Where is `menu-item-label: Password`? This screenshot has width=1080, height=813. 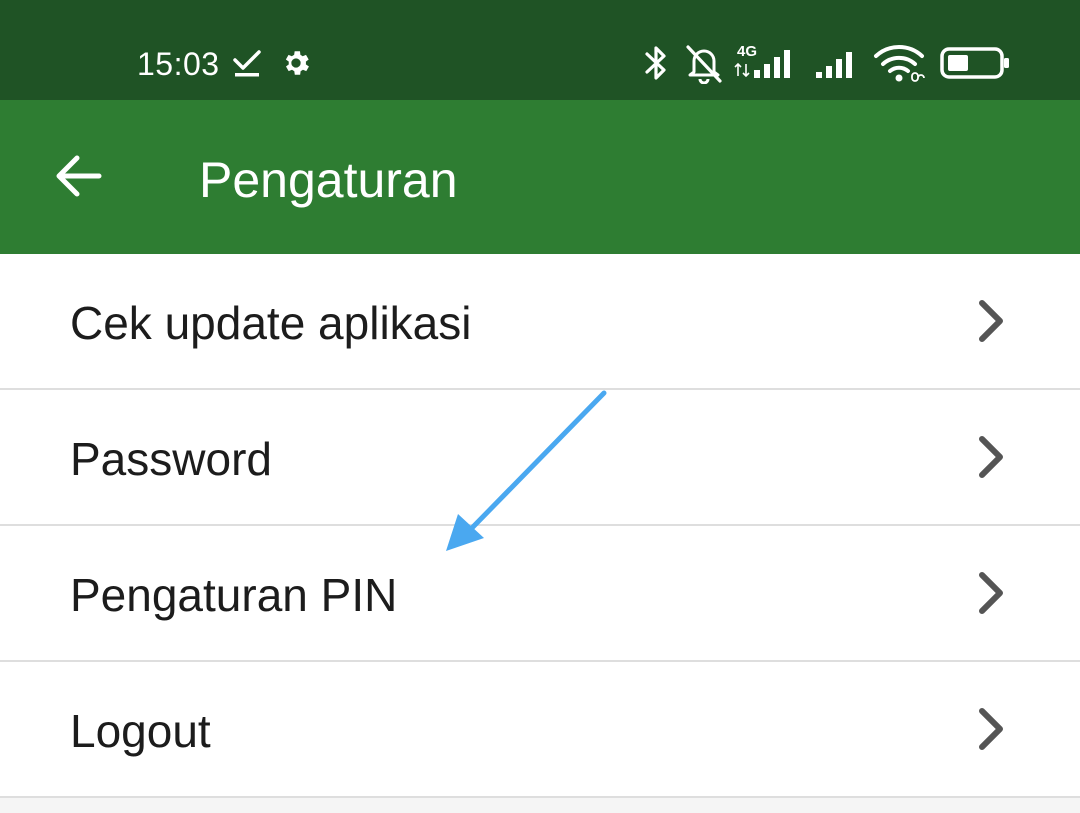
menu-item-label: Password is located at coordinates (171, 459).